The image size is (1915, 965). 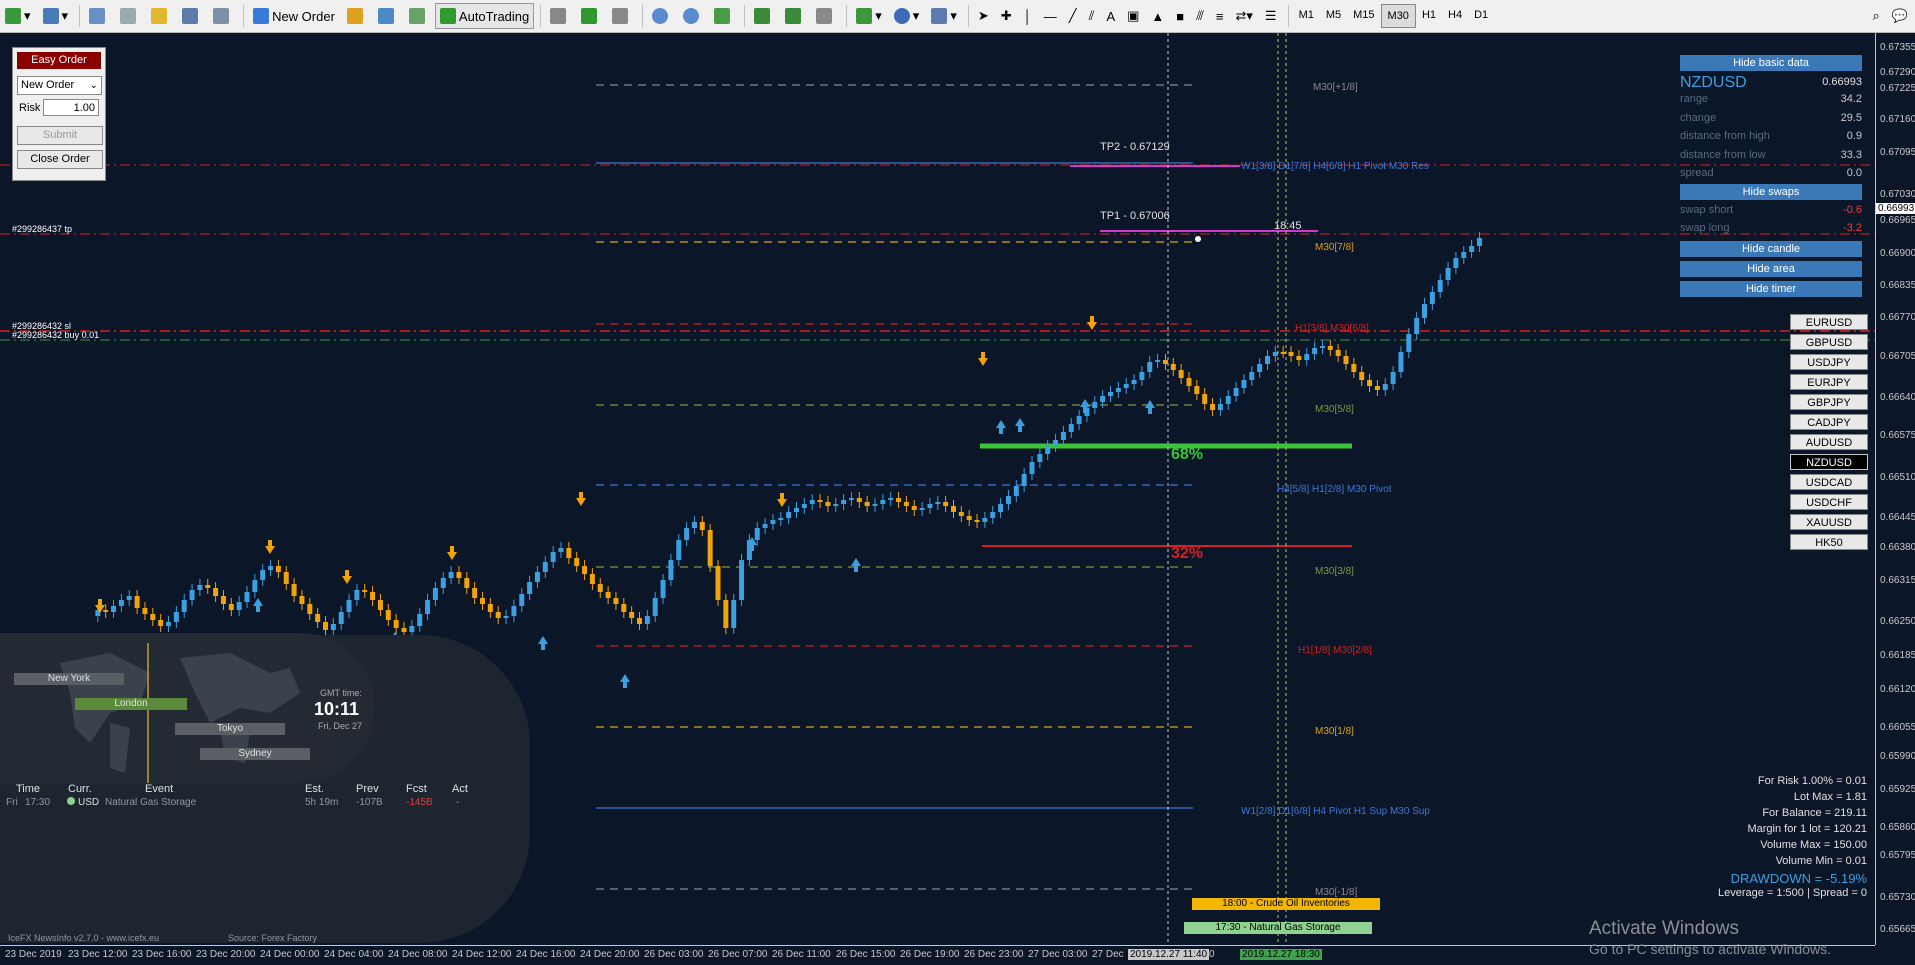 What do you see at coordinates (1771, 192) in the screenshot?
I see `hide-swaps-button: Hide swaps` at bounding box center [1771, 192].